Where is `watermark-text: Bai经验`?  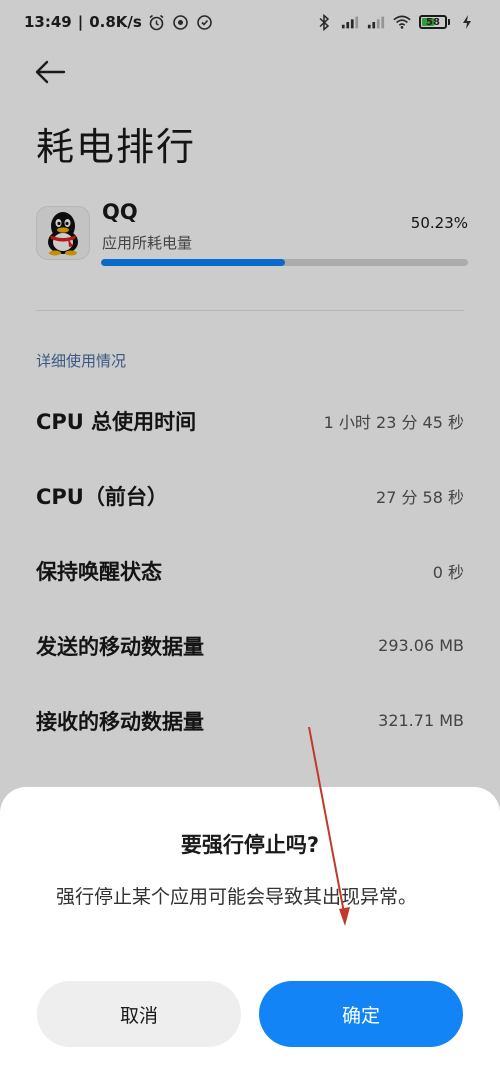
watermark-text: Bai经验 is located at coordinates (453, 1062).